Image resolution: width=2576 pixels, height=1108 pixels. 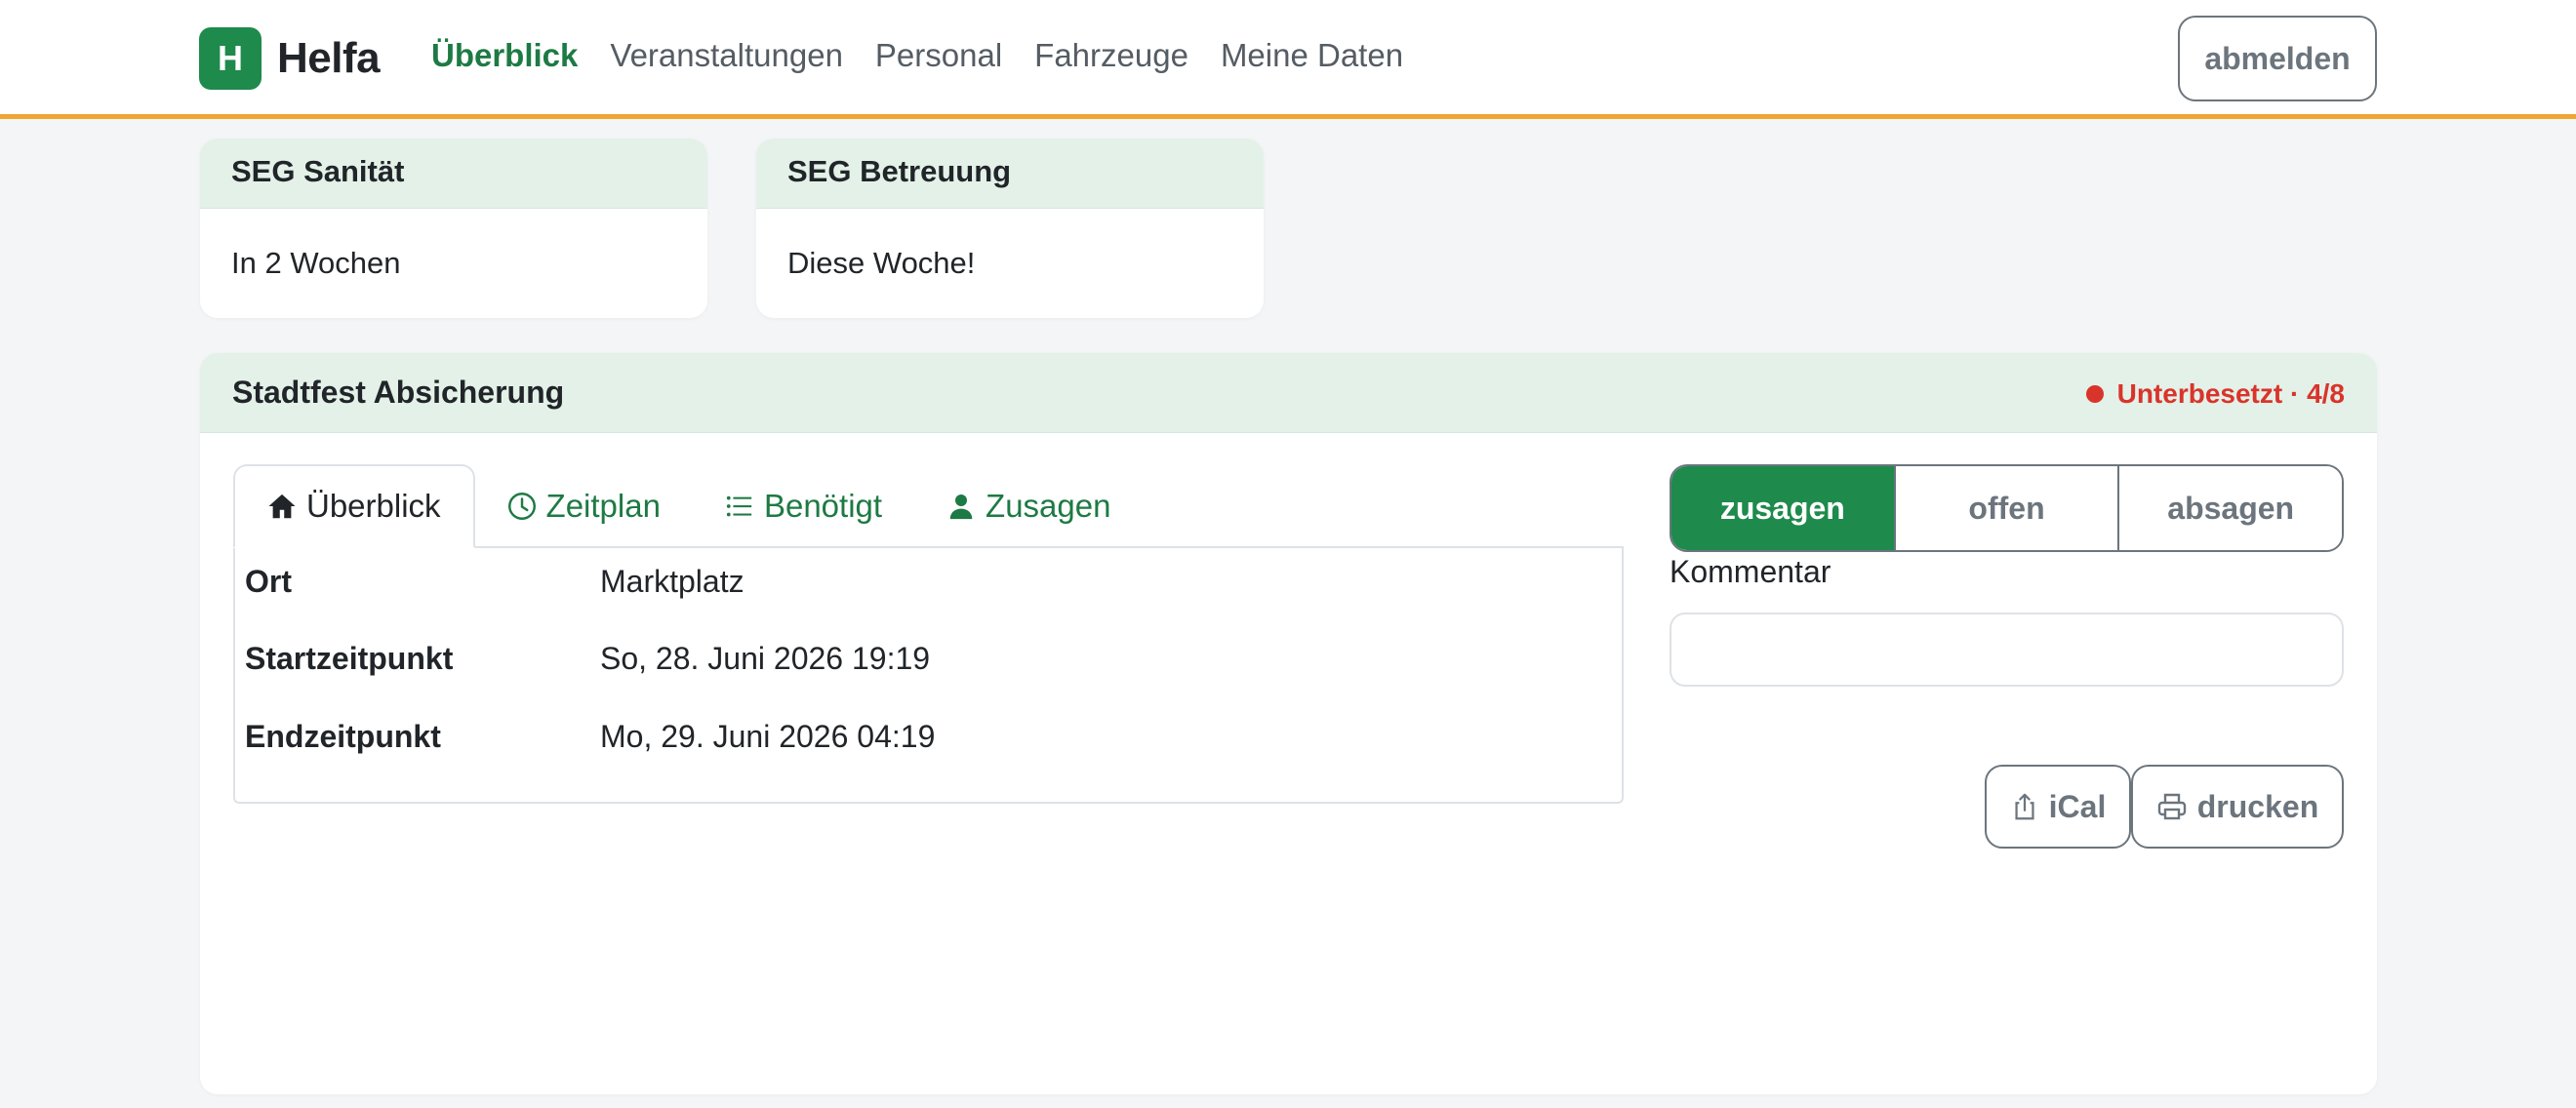 What do you see at coordinates (1782, 508) in the screenshot?
I see `rsvp-accept-button: zusagen` at bounding box center [1782, 508].